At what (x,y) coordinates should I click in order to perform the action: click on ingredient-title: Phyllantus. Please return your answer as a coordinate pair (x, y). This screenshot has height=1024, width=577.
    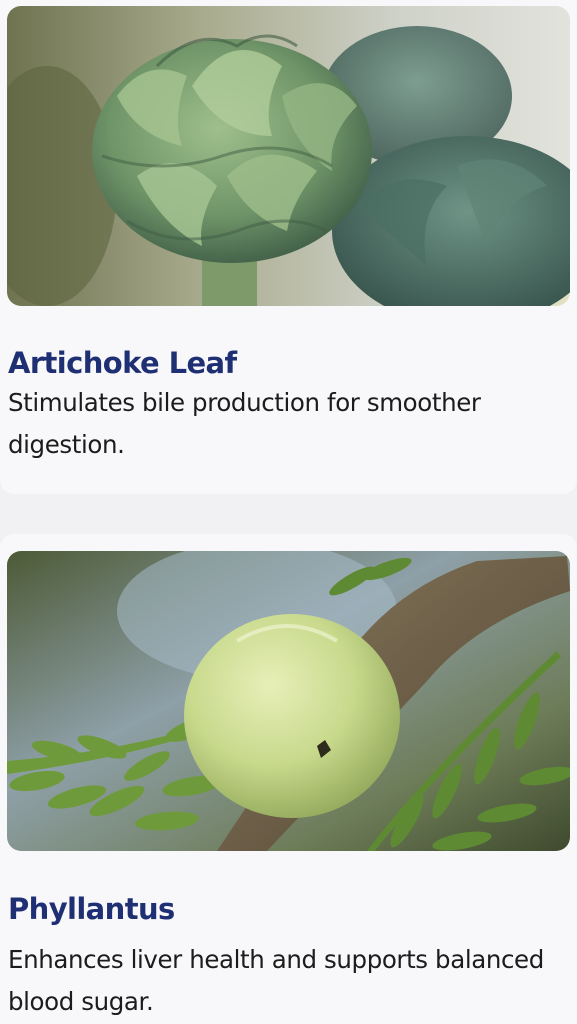
    Looking at the image, I should click on (91, 909).